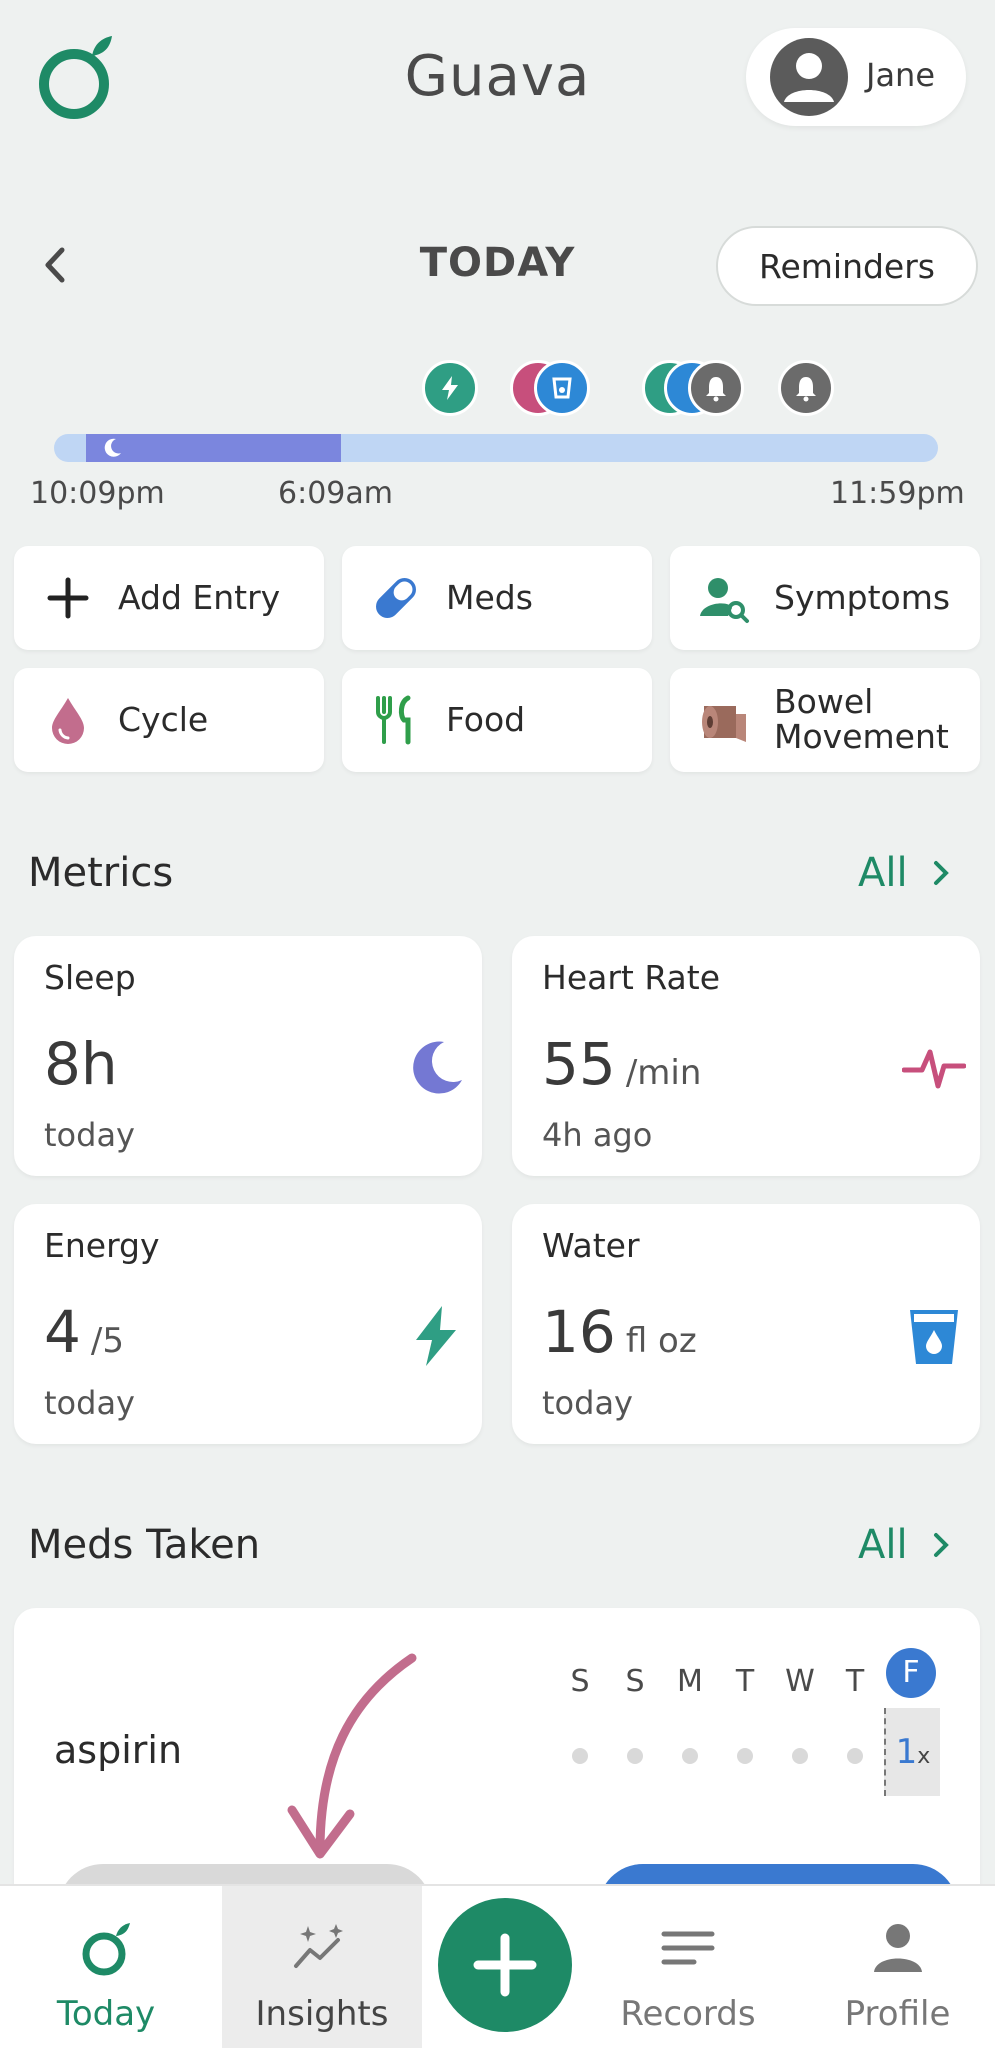  What do you see at coordinates (436, 1336) in the screenshot?
I see `bolt-icon` at bounding box center [436, 1336].